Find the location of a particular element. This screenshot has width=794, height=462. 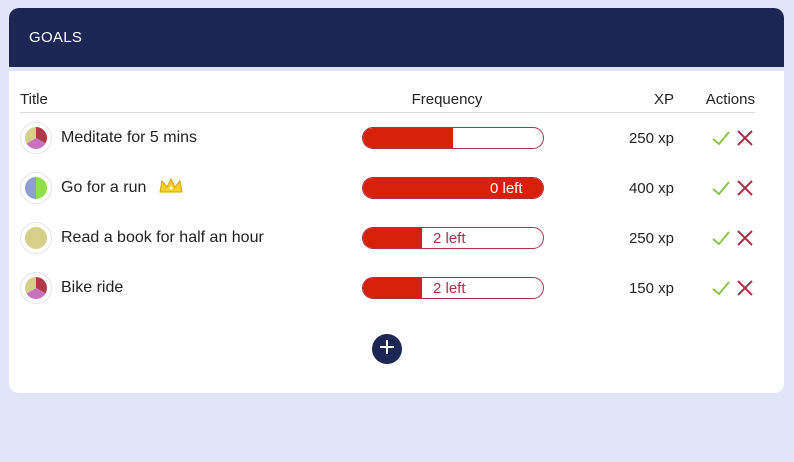

column-header-frequency: Frequency is located at coordinates (447, 99).